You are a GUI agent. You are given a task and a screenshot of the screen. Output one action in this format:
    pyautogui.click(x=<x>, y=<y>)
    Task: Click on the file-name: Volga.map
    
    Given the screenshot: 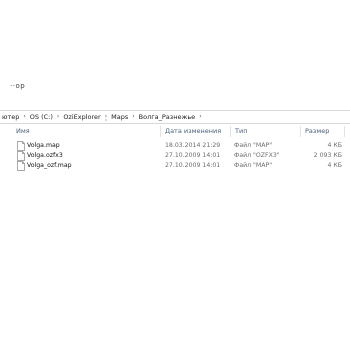 What is the action you would take?
    pyautogui.click(x=43, y=145)
    